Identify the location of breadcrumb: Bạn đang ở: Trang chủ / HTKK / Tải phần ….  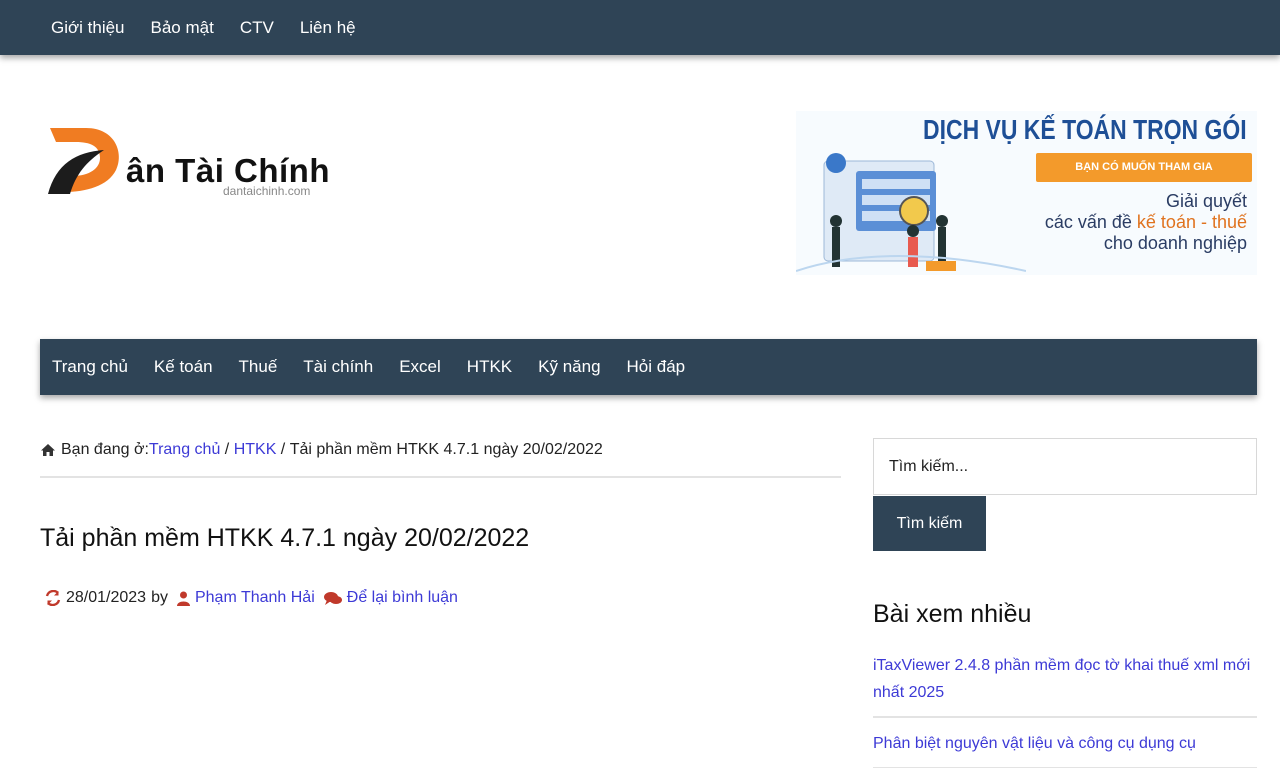
(440, 450).